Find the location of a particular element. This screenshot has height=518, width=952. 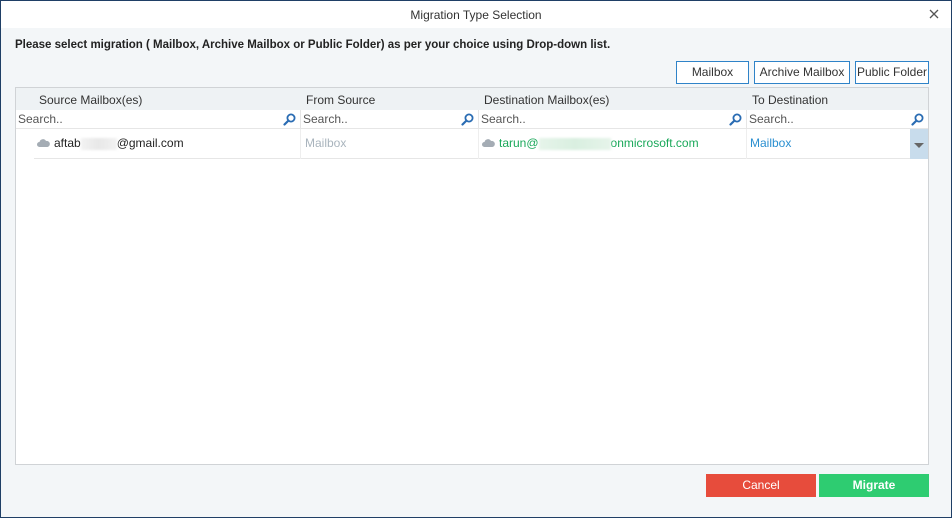

source-mailbox-cell: aftab @gmail.com is located at coordinates (167, 144).